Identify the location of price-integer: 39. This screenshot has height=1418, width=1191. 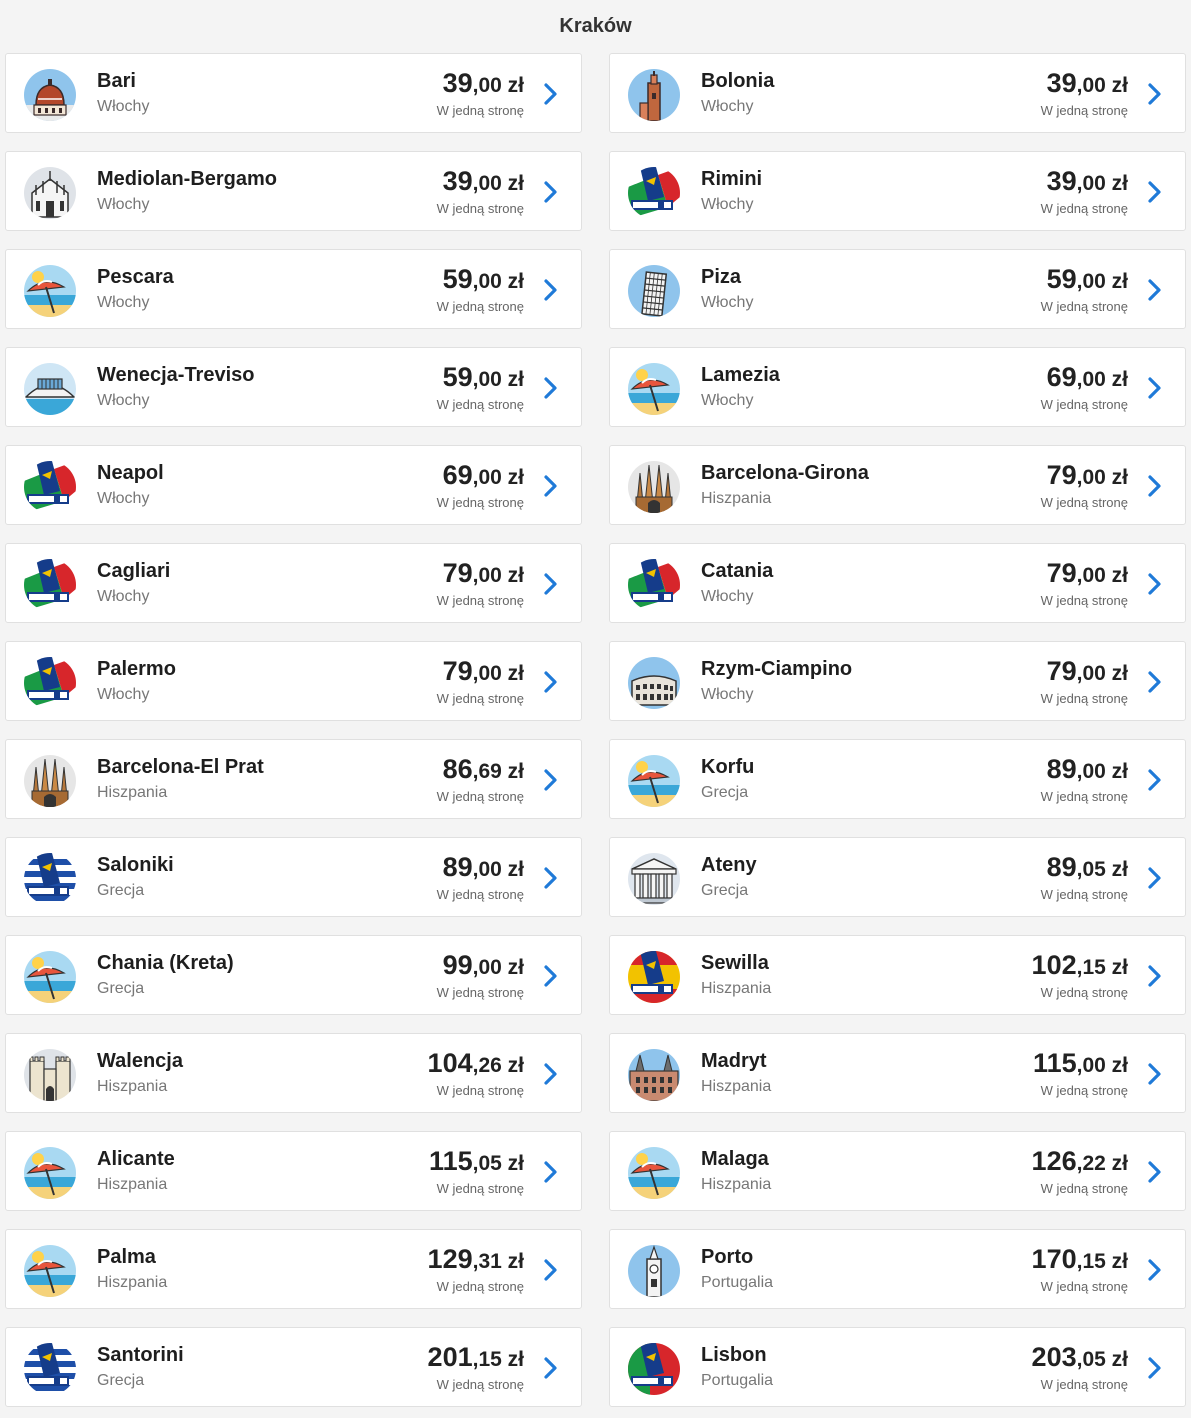
(457, 181).